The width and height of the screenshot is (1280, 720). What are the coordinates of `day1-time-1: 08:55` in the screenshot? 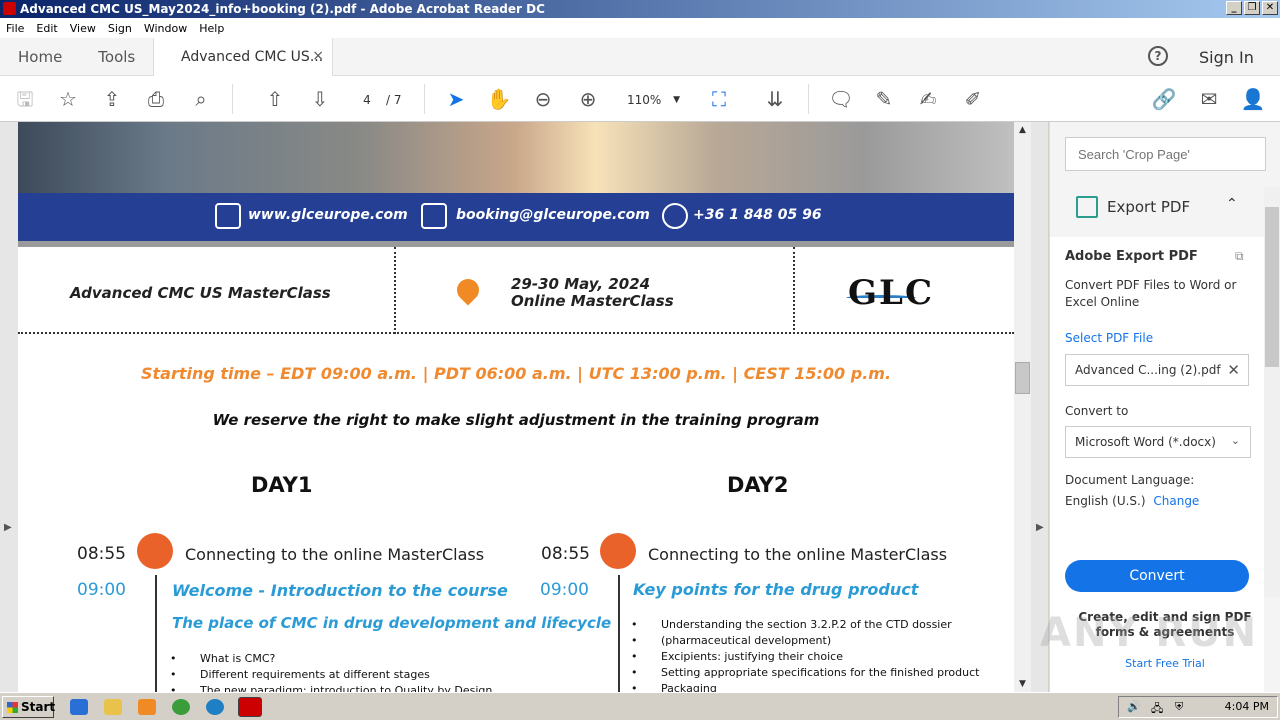 It's located at (101, 554).